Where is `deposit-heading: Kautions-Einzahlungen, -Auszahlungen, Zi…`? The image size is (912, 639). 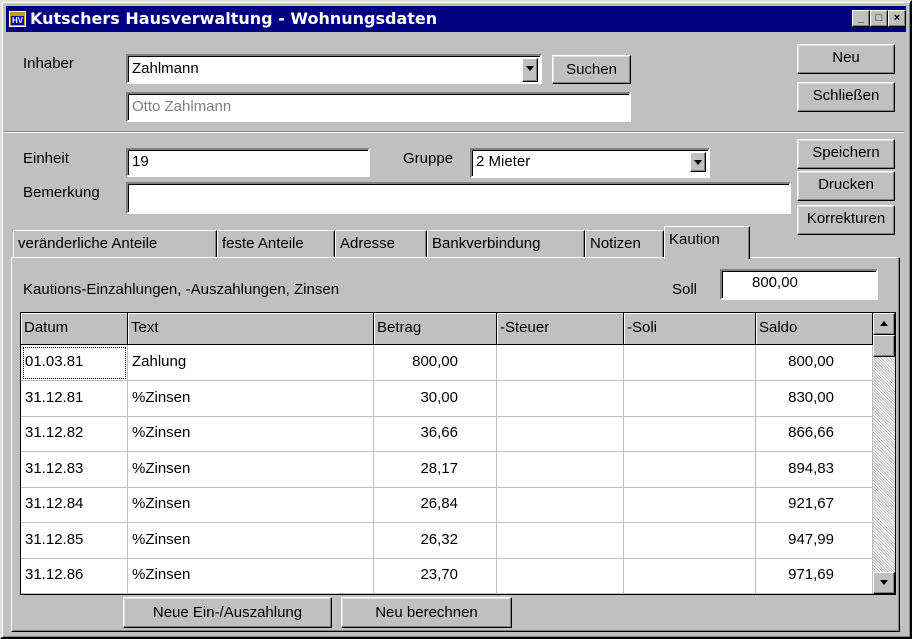
deposit-heading: Kautions-Einzahlungen, -Auszahlungen, Zi… is located at coordinates (181, 289).